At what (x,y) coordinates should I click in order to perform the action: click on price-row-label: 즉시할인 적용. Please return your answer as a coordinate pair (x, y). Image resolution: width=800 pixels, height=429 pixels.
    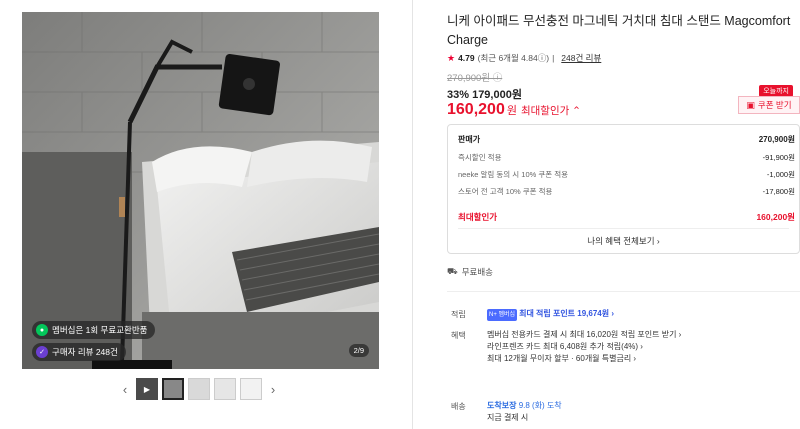
    Looking at the image, I should click on (480, 157).